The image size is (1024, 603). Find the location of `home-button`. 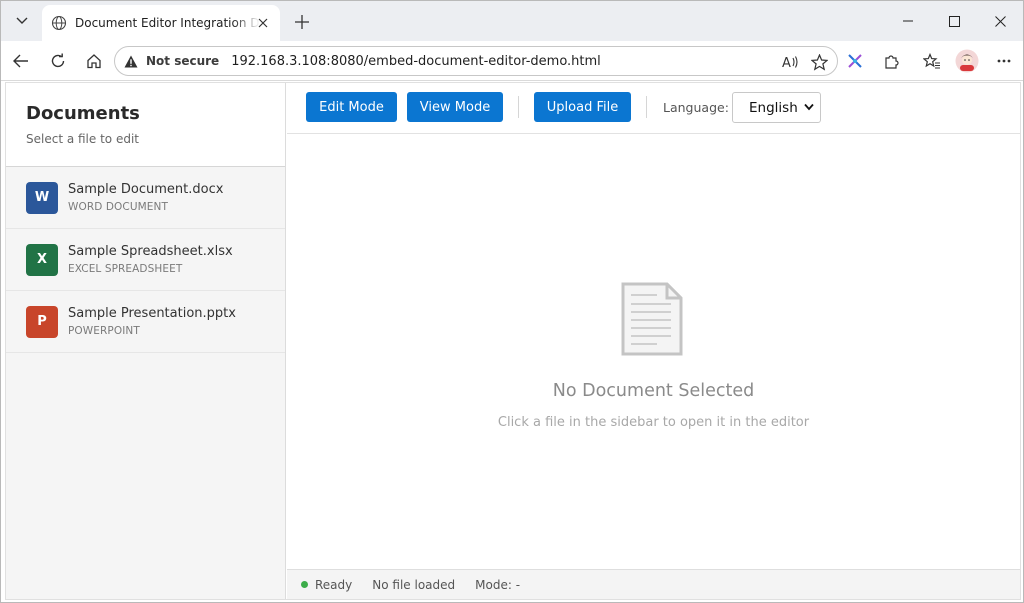

home-button is located at coordinates (94, 61).